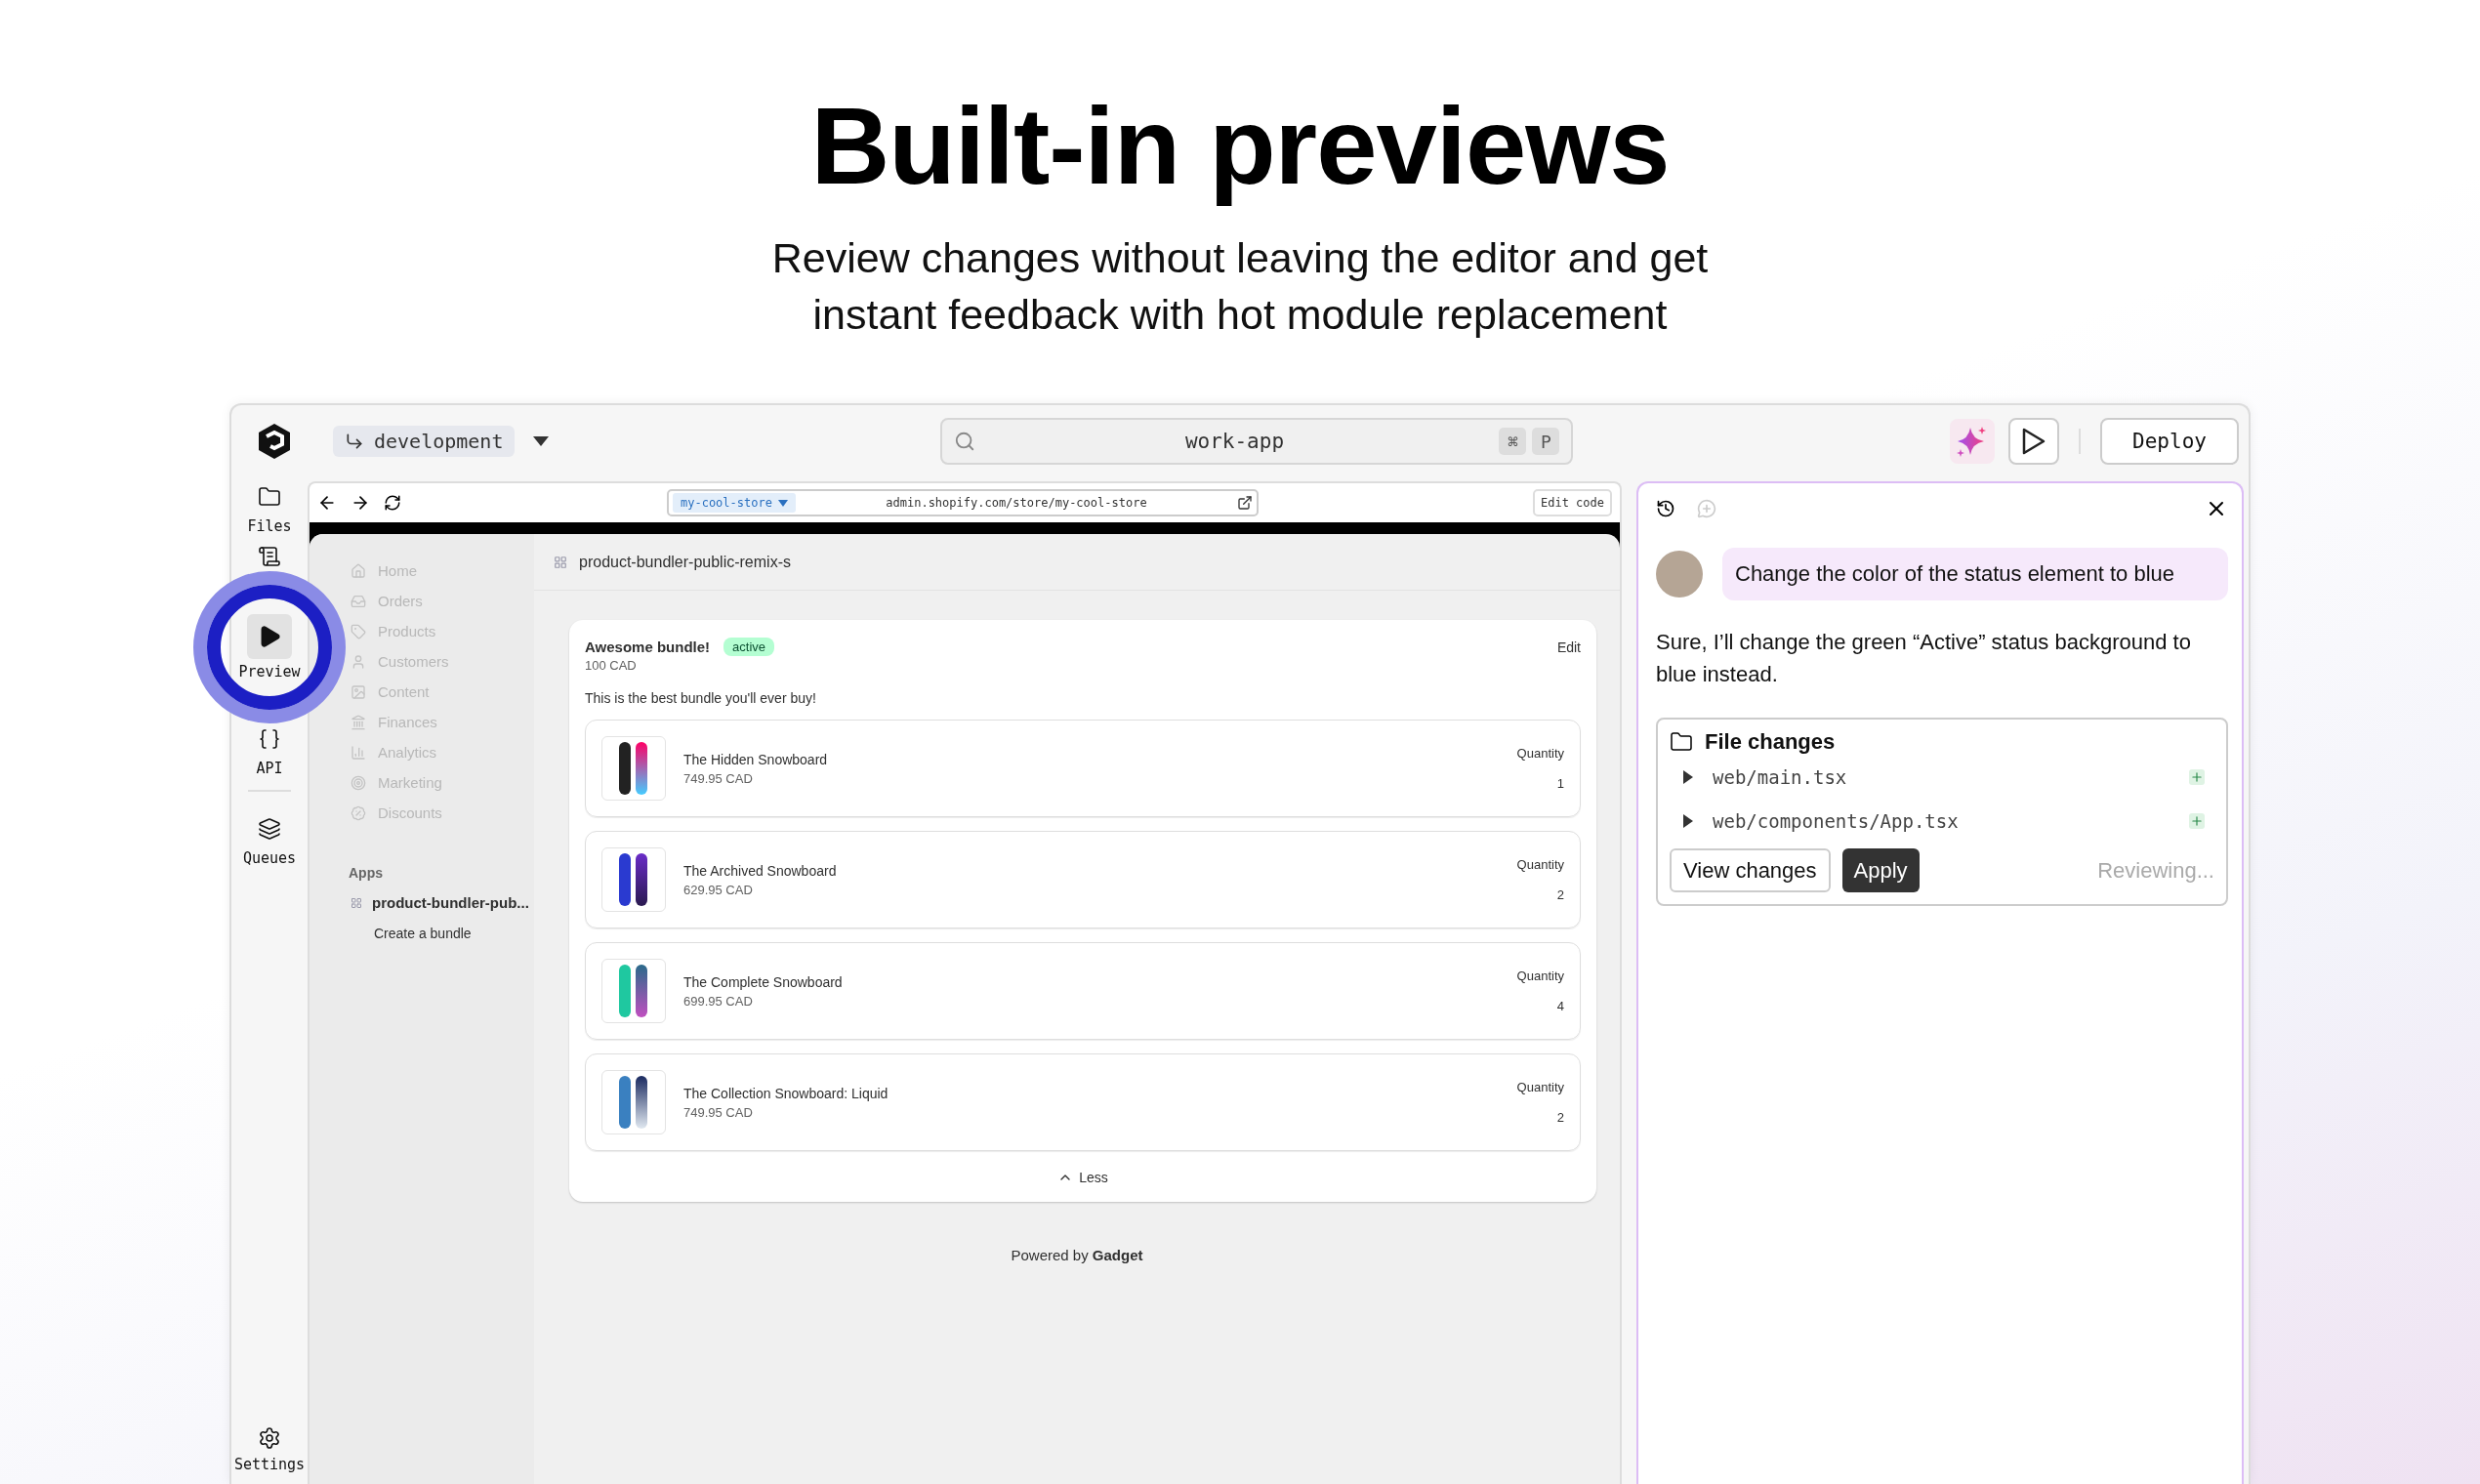 The height and width of the screenshot is (1484, 2480). What do you see at coordinates (611, 666) in the screenshot?
I see `bundle-price: 100 CAD` at bounding box center [611, 666].